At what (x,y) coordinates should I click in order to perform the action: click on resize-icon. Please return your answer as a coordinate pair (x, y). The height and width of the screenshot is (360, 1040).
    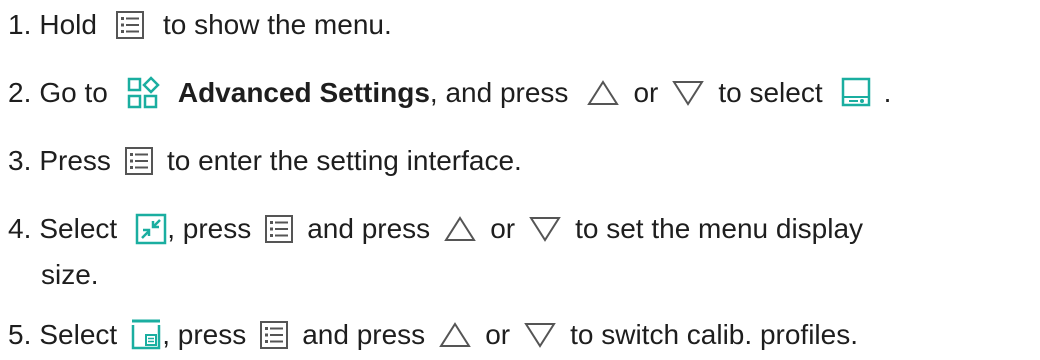
    Looking at the image, I should click on (151, 229).